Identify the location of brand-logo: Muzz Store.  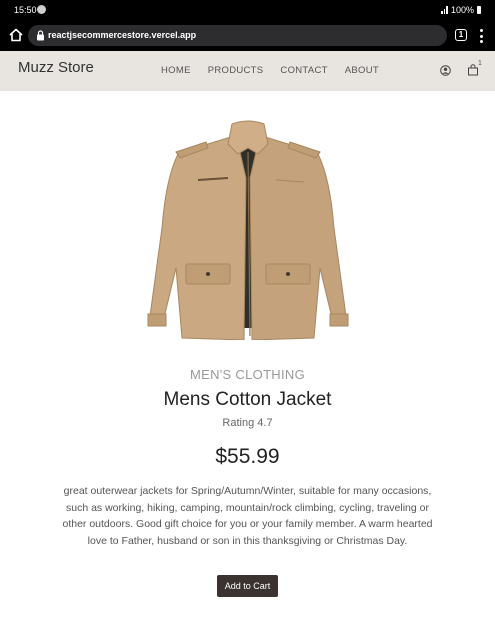
(56, 67).